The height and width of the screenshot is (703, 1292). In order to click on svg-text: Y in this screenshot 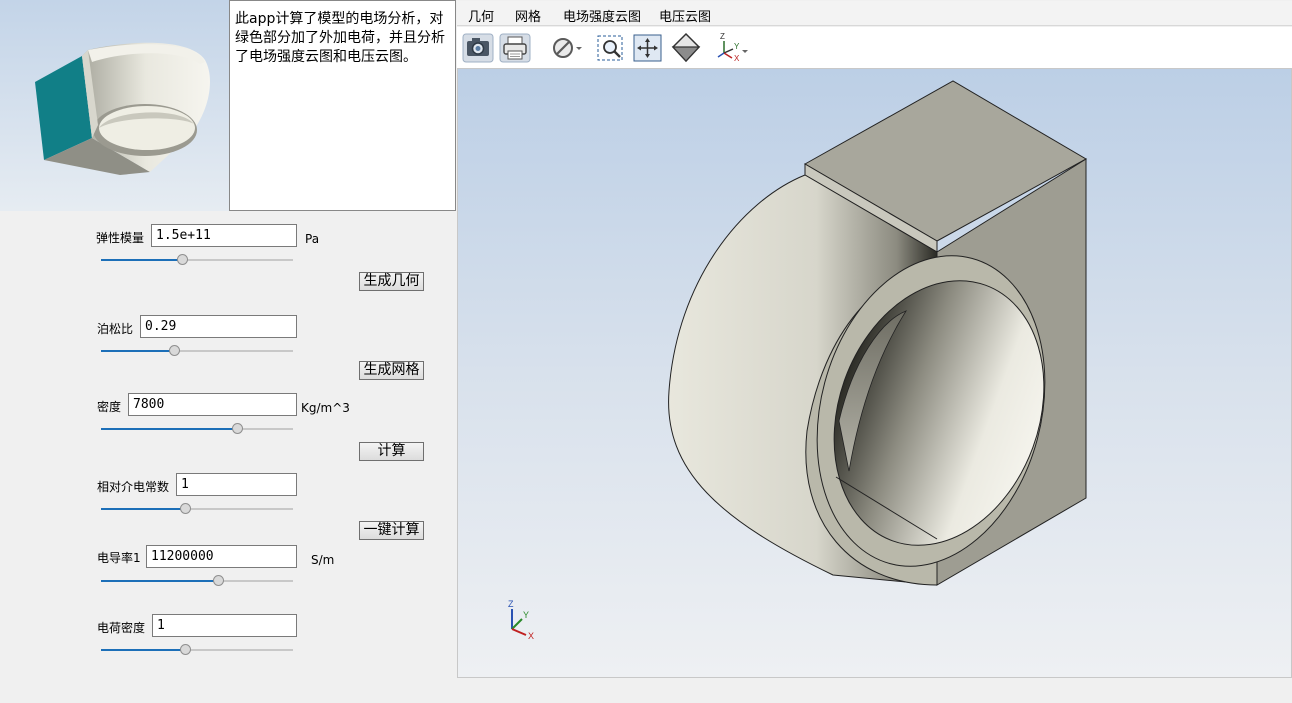, I will do `click(737, 46)`.